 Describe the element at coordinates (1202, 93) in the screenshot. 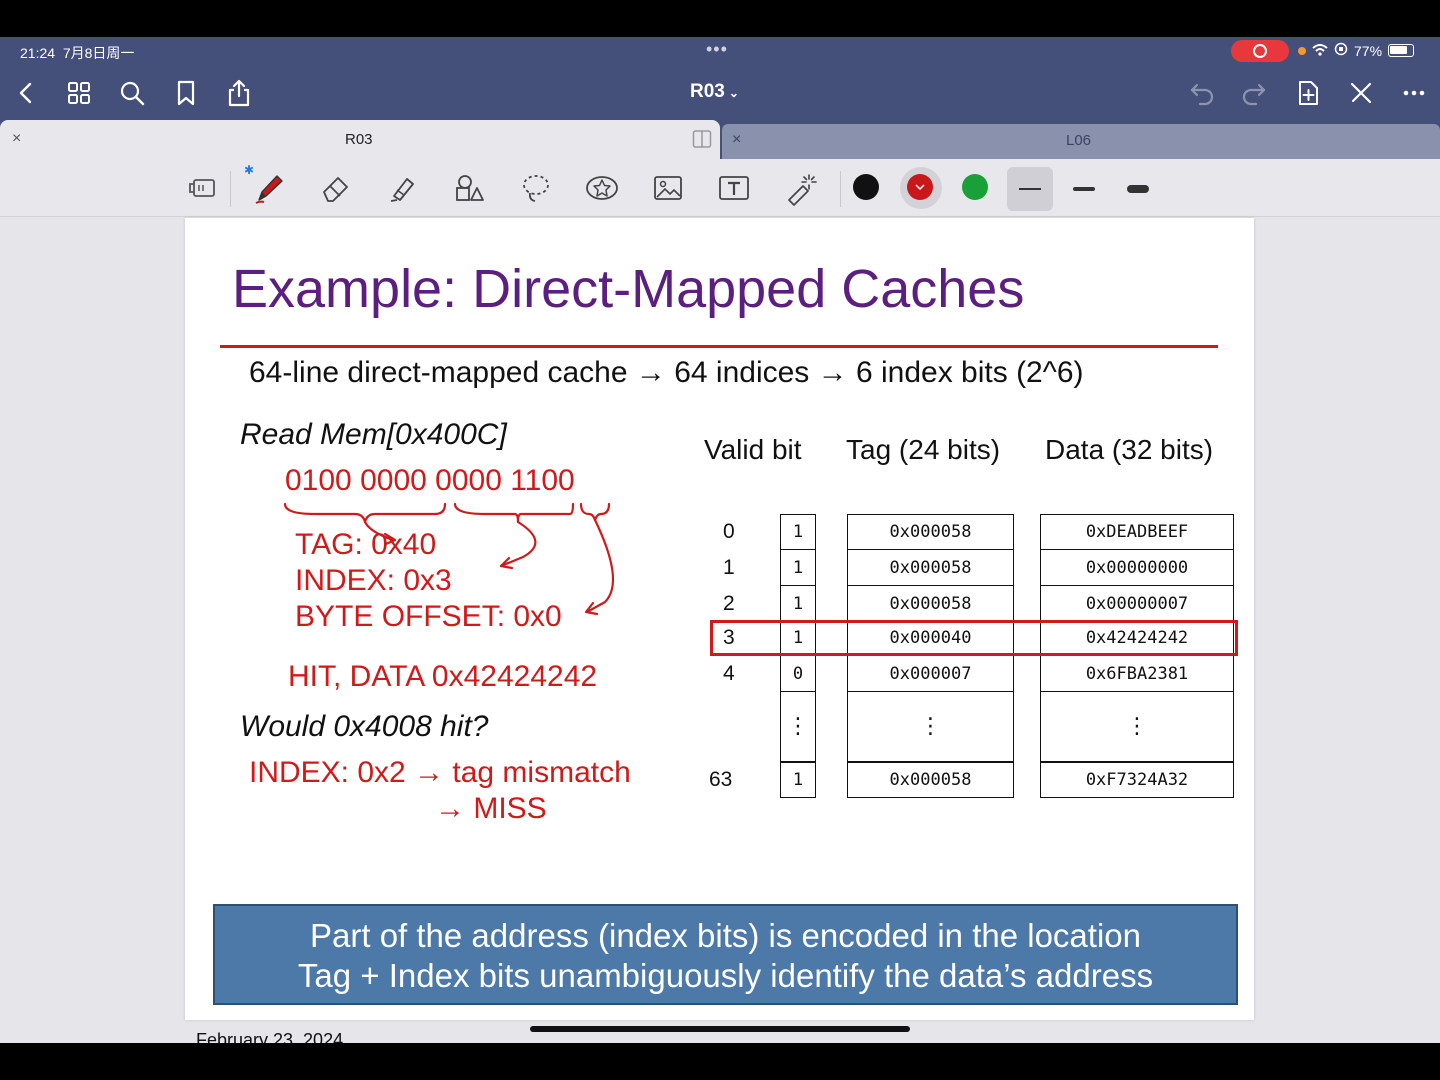

I see `undo-button` at that location.